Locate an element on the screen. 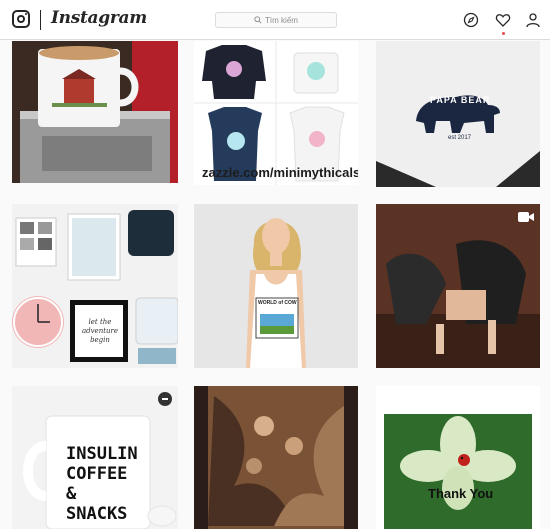 This screenshot has height=529, width=550. post-tile-unicorn-apparel: zazzle.com/minimythicals is located at coordinates (276, 113).